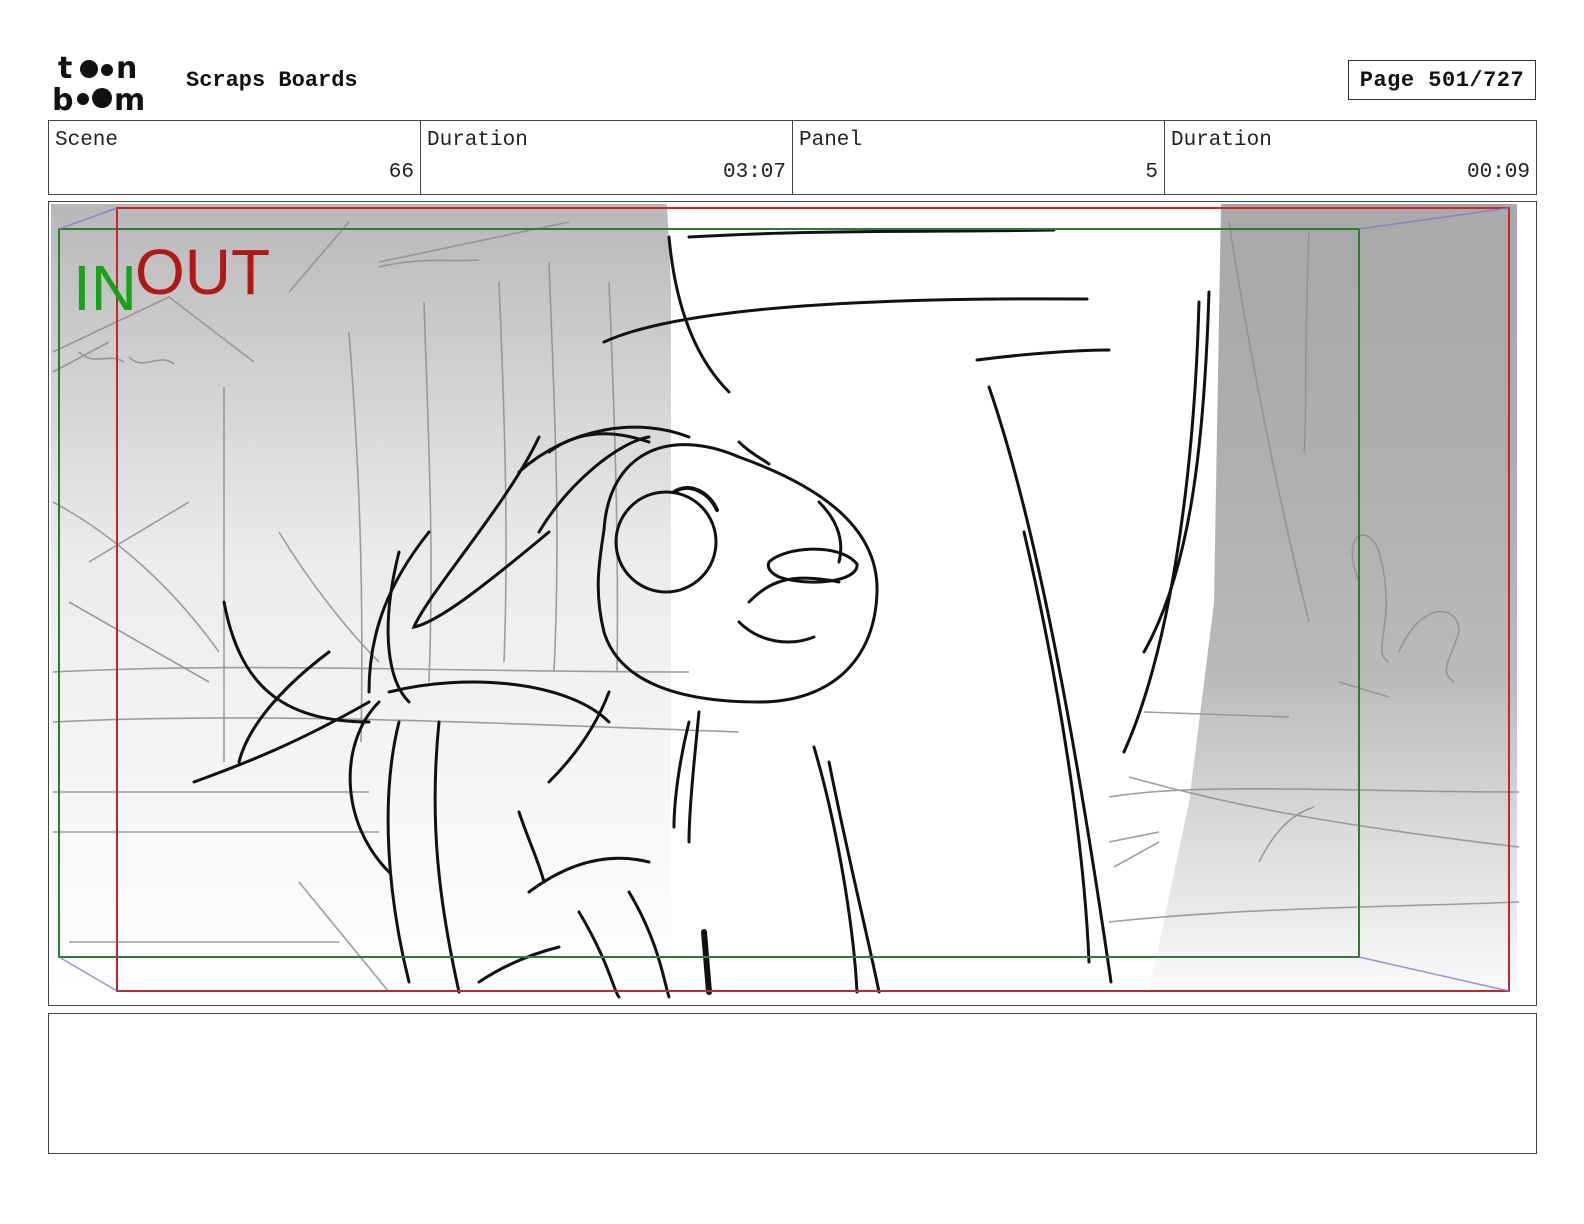 Image resolution: width=1584 pixels, height=1224 pixels. I want to click on svg-text: t, so click(65, 68).